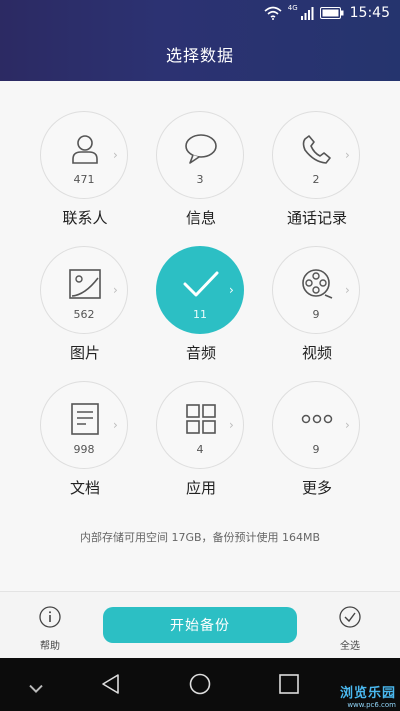 This screenshot has height=711, width=400. I want to click on image-icon, so click(85, 284).